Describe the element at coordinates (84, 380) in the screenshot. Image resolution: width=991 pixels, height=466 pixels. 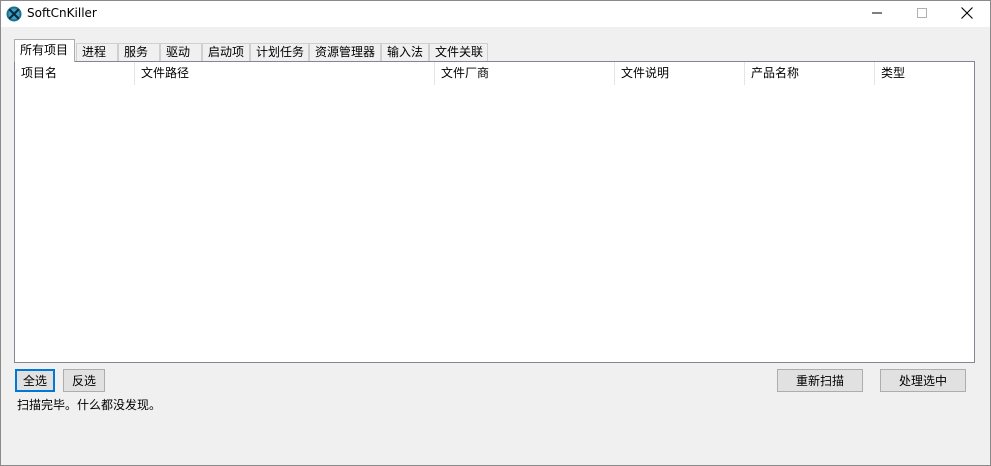
I see `invert-selection-button: 反选` at that location.